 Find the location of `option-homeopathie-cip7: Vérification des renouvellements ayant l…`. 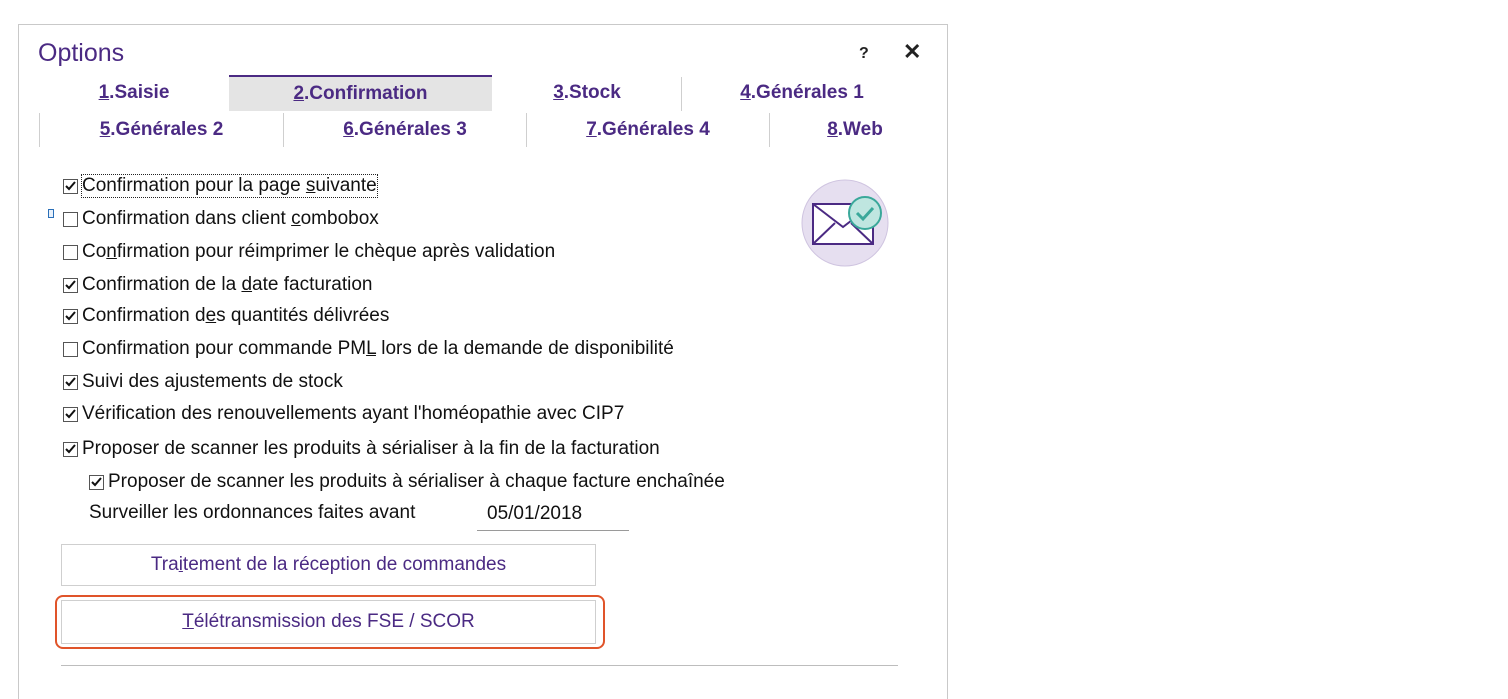

option-homeopathie-cip7: Vérification des renouvellements ayant l… is located at coordinates (343, 414).